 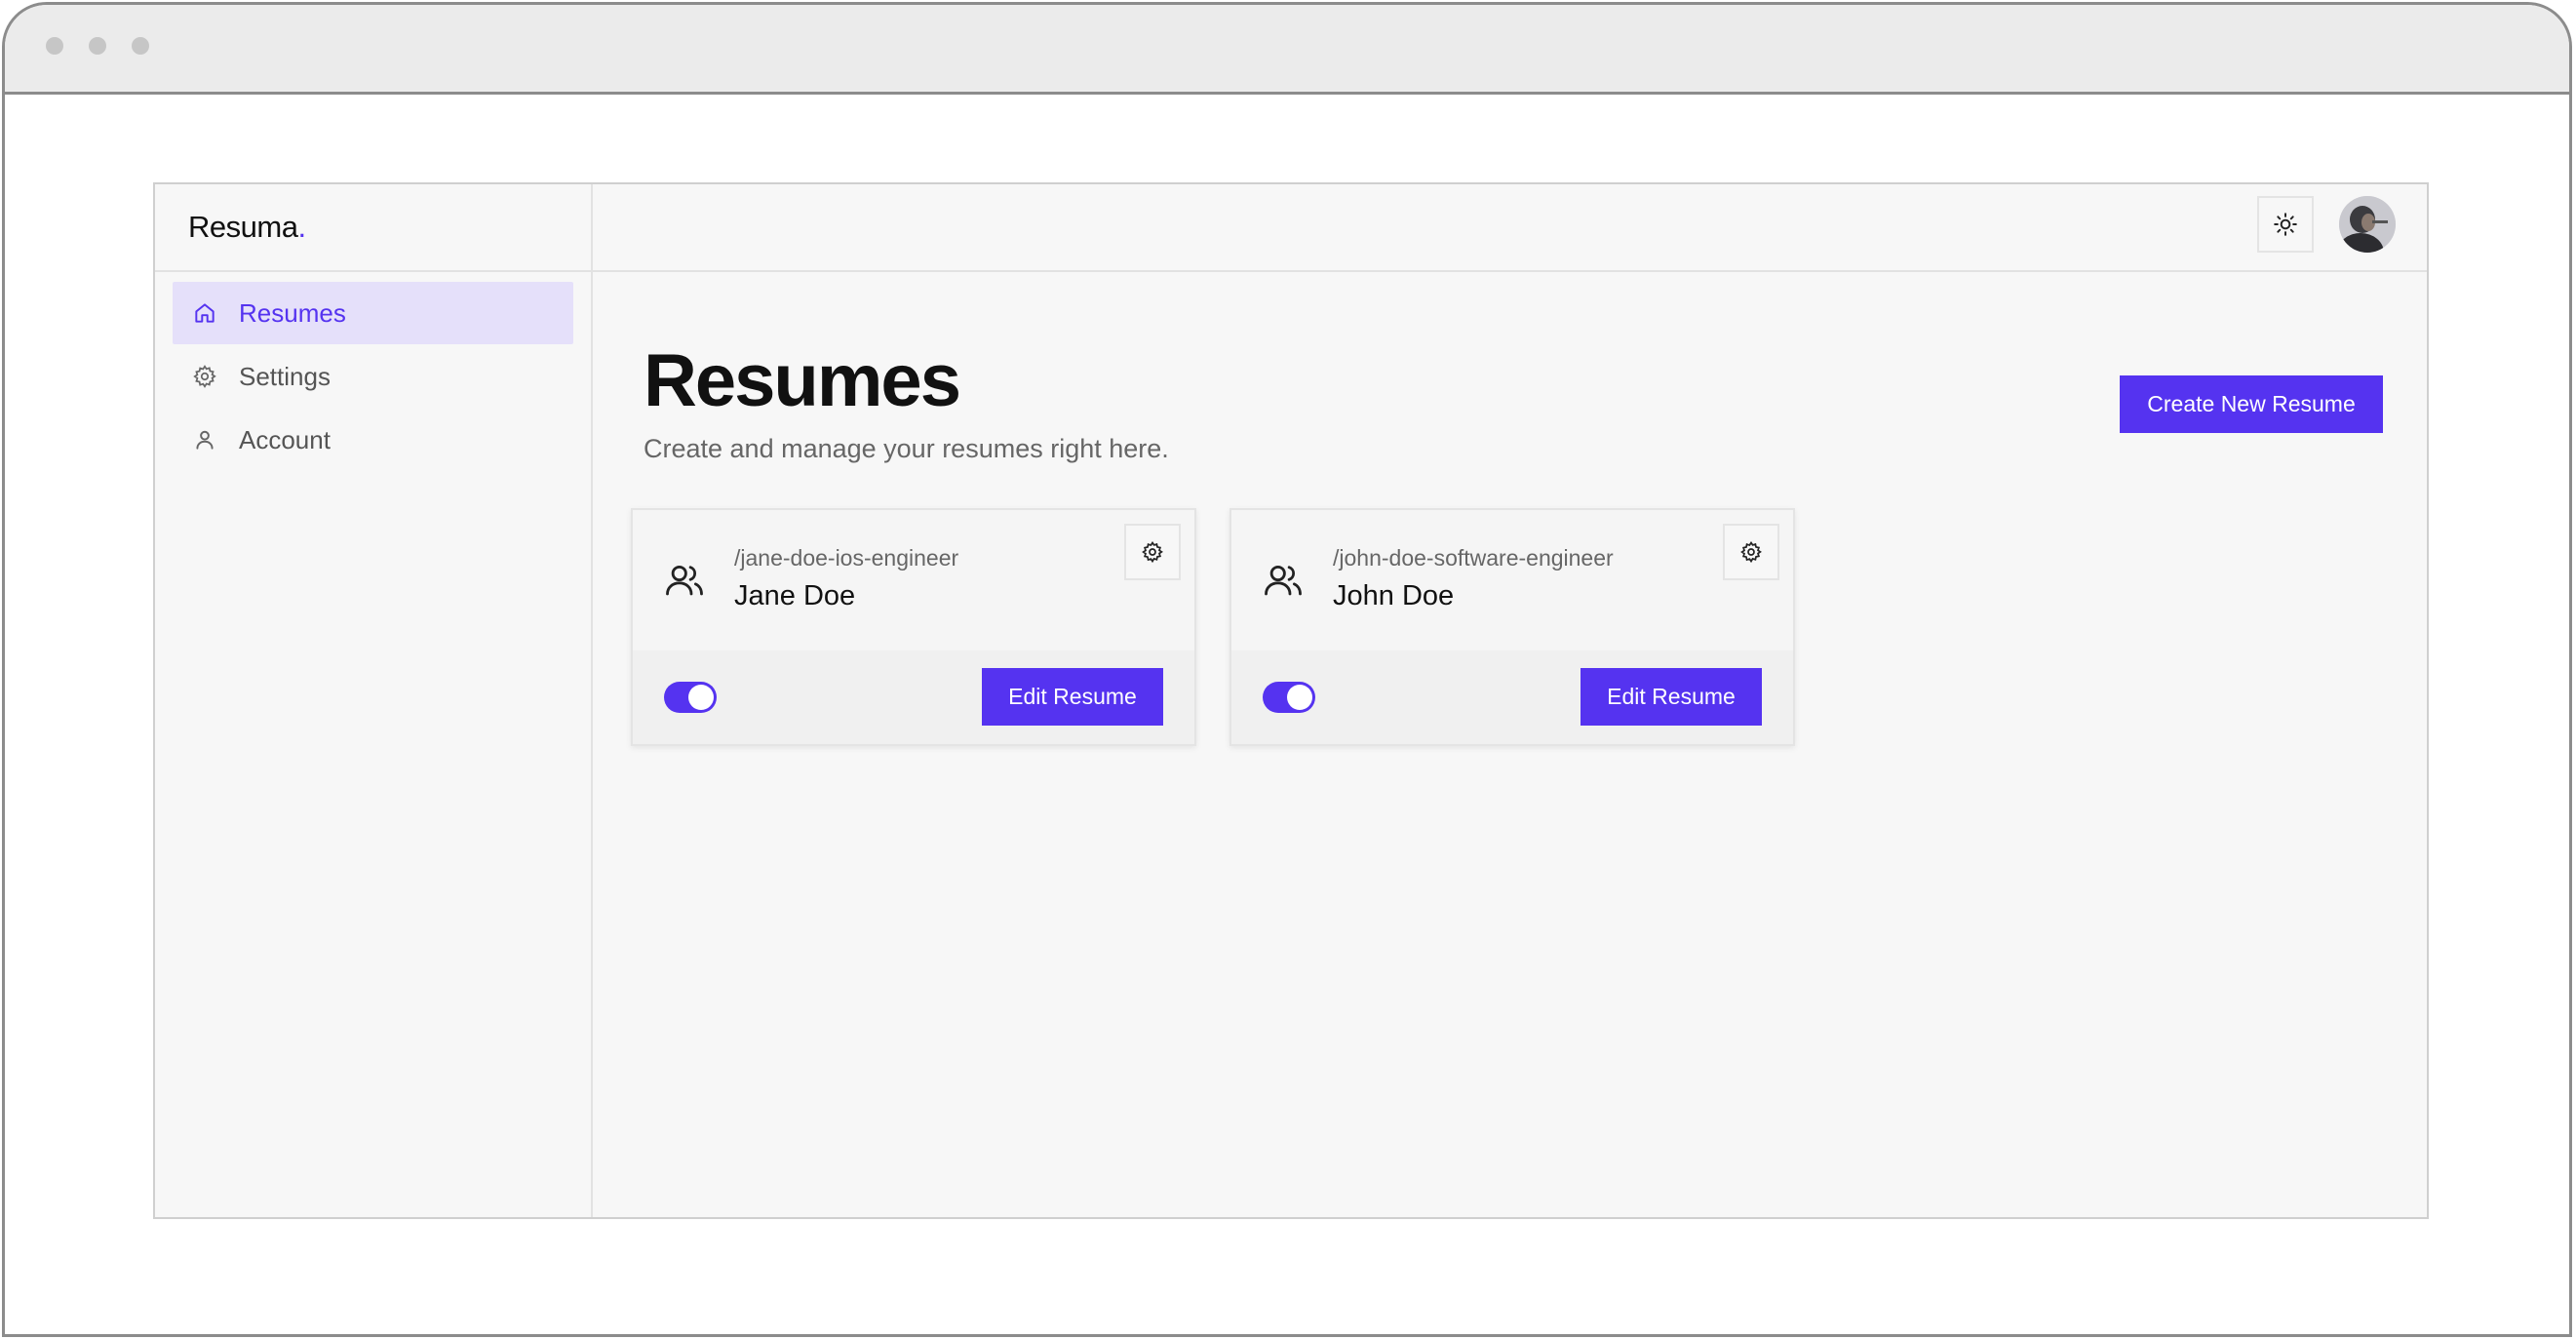 I want to click on home-icon, so click(x=205, y=313).